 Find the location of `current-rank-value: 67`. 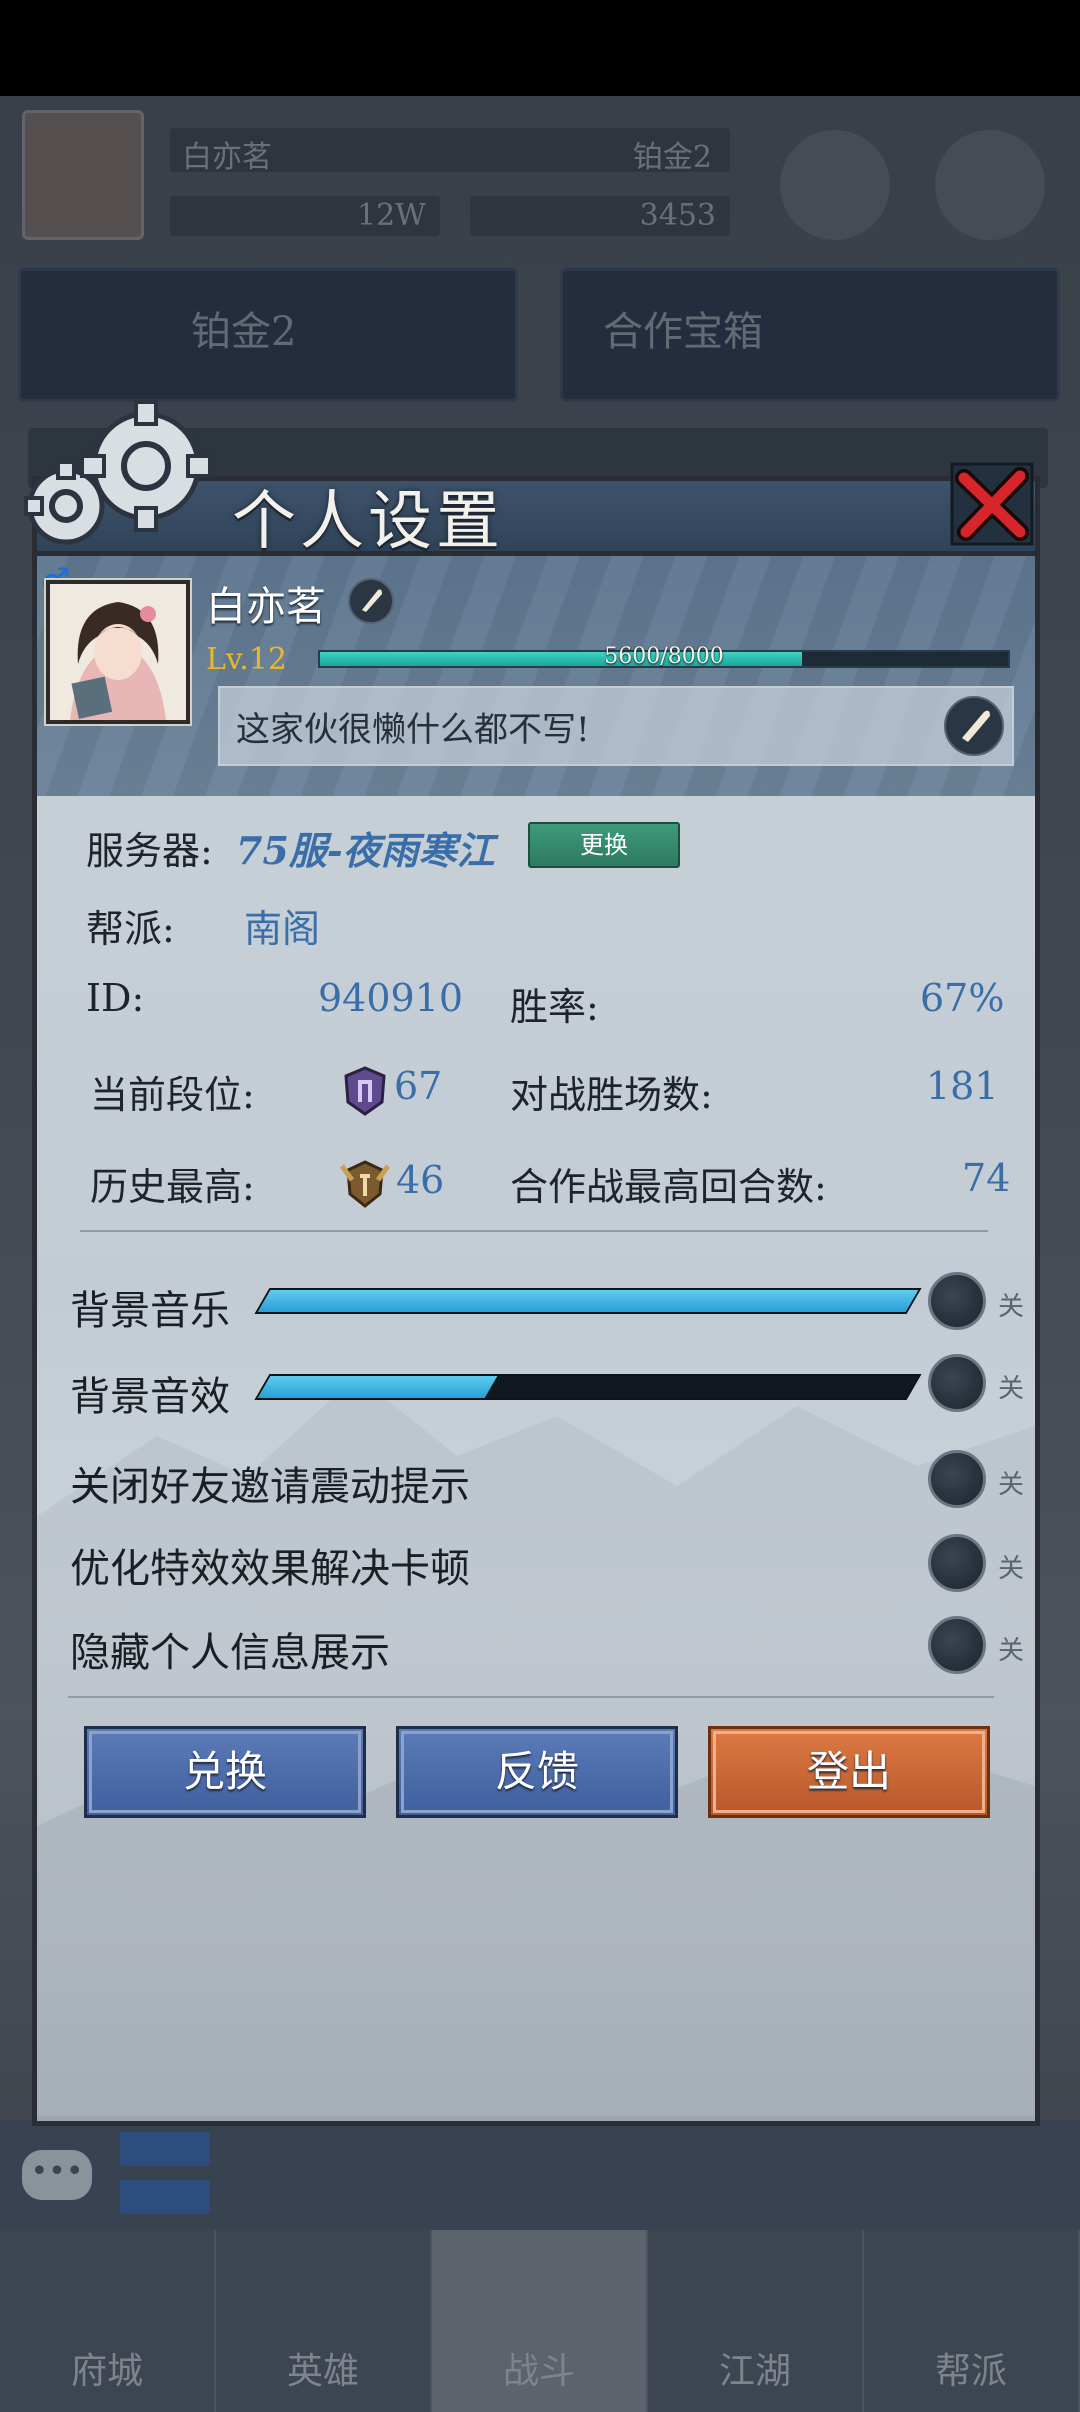

current-rank-value: 67 is located at coordinates (418, 1086).